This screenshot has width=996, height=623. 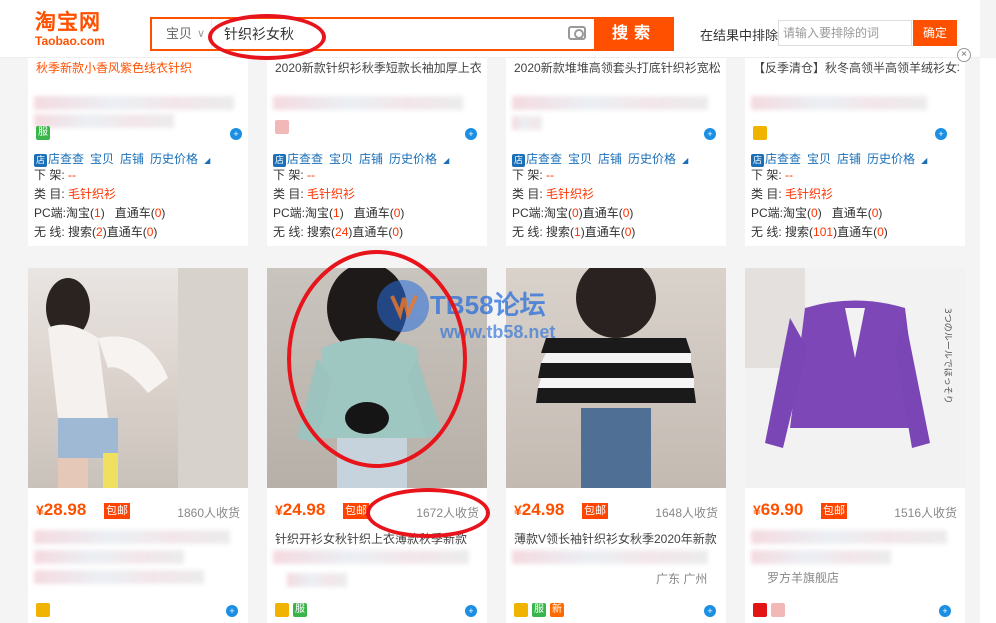 What do you see at coordinates (964, 55) in the screenshot?
I see `close-icon: ×` at bounding box center [964, 55].